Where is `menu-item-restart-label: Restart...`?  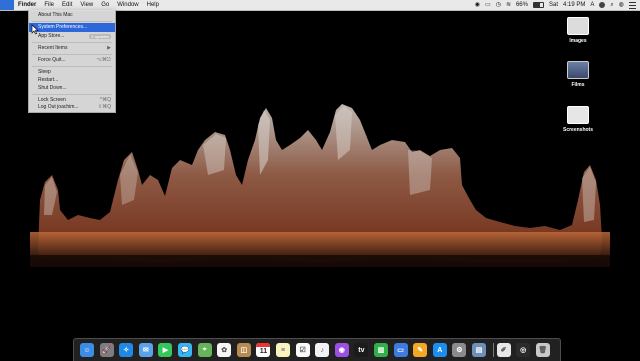 menu-item-restart-label: Restart... is located at coordinates (48, 80).